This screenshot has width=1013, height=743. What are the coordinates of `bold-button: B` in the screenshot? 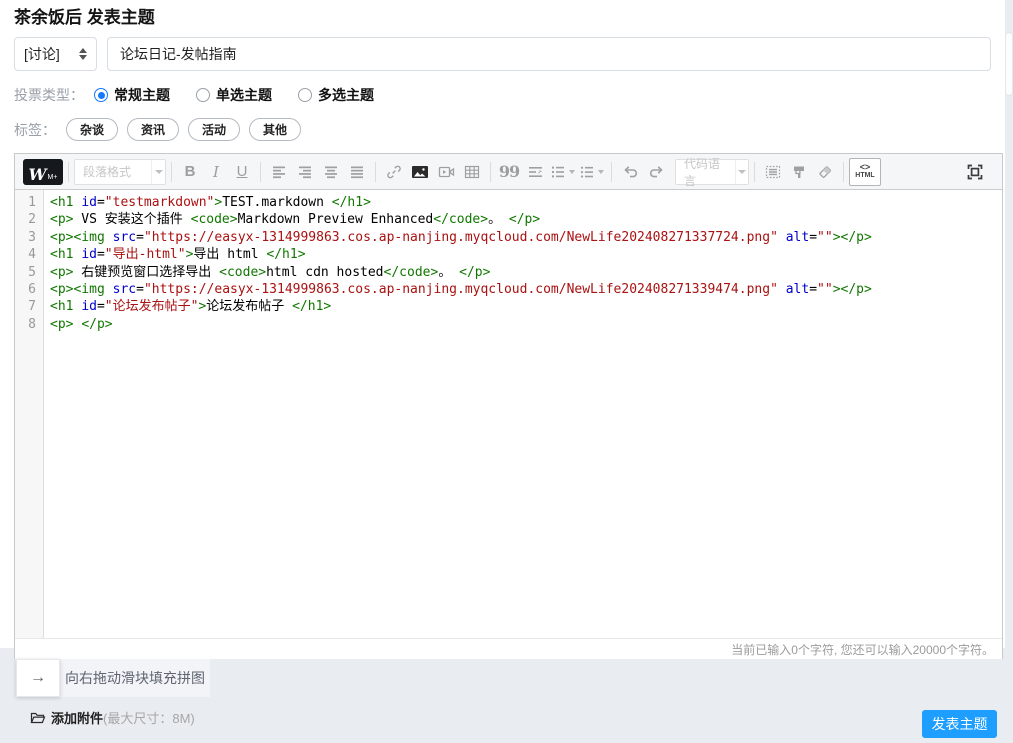 It's located at (190, 172).